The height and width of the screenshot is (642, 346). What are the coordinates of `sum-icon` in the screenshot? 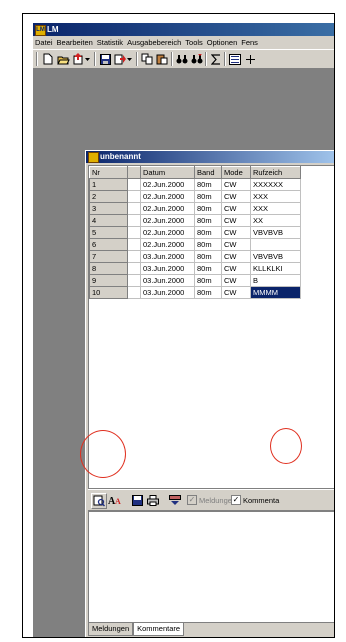 It's located at (216, 59).